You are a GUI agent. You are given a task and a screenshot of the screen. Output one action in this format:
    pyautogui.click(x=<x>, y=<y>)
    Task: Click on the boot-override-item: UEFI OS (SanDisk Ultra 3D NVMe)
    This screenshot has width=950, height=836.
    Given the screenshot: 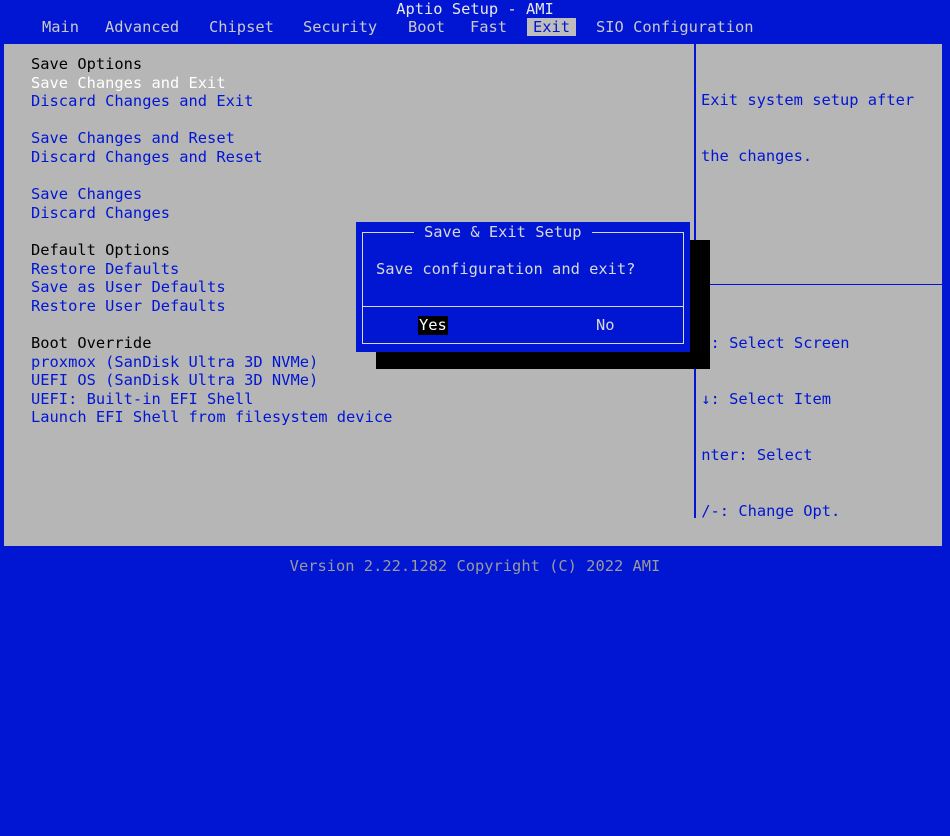 What is the action you would take?
    pyautogui.click(x=174, y=380)
    